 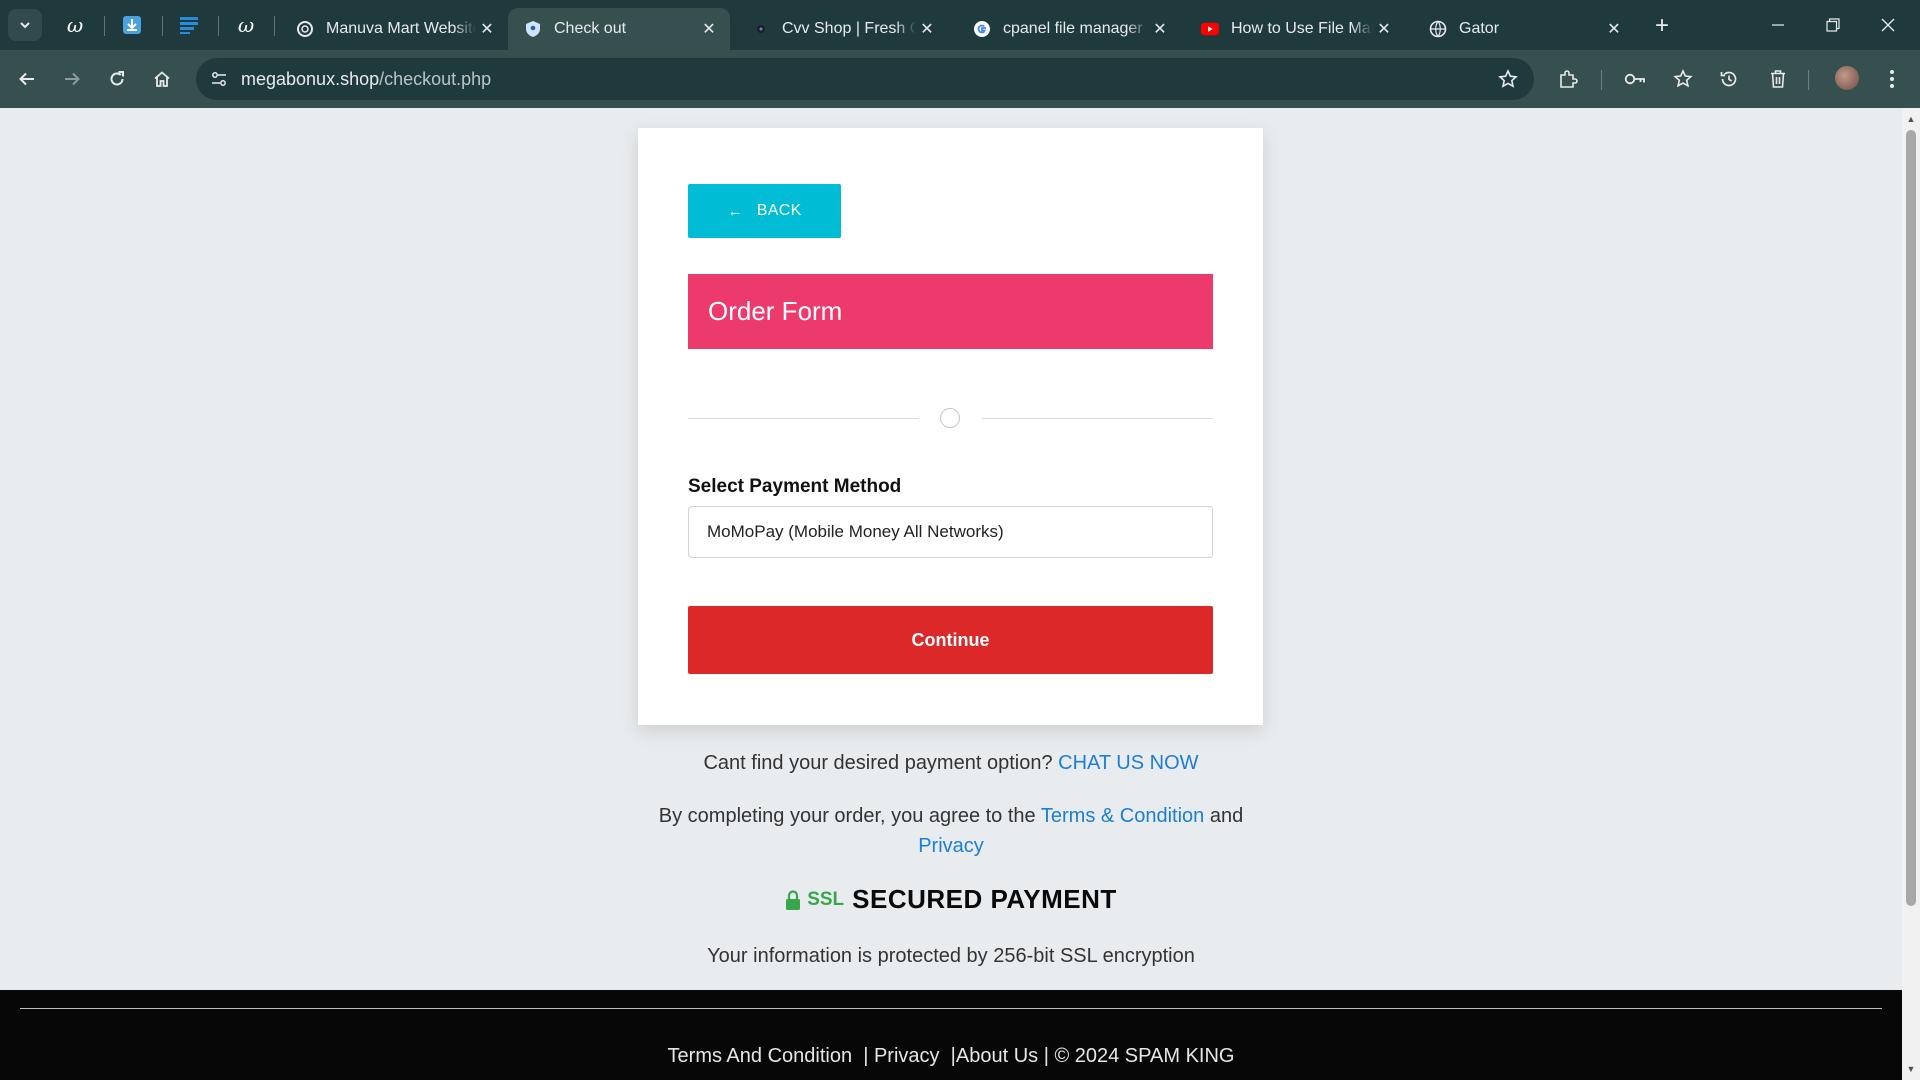 What do you see at coordinates (865, 79) in the screenshot?
I see `address-bar: megabonux.shop/checkout.php` at bounding box center [865, 79].